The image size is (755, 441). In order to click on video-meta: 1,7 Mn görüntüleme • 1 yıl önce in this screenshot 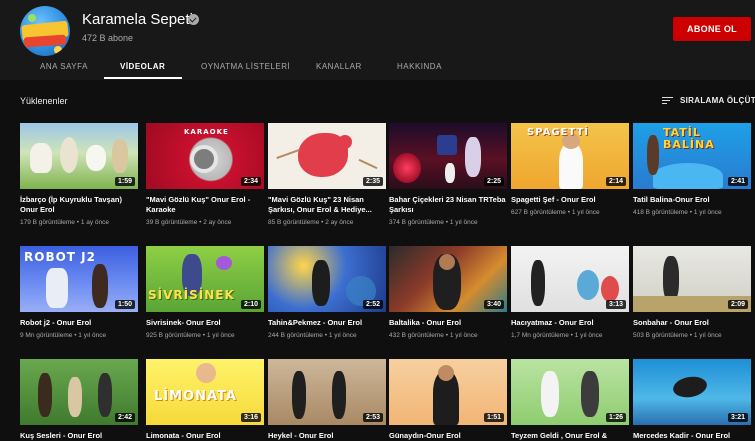, I will do `click(557, 335)`.